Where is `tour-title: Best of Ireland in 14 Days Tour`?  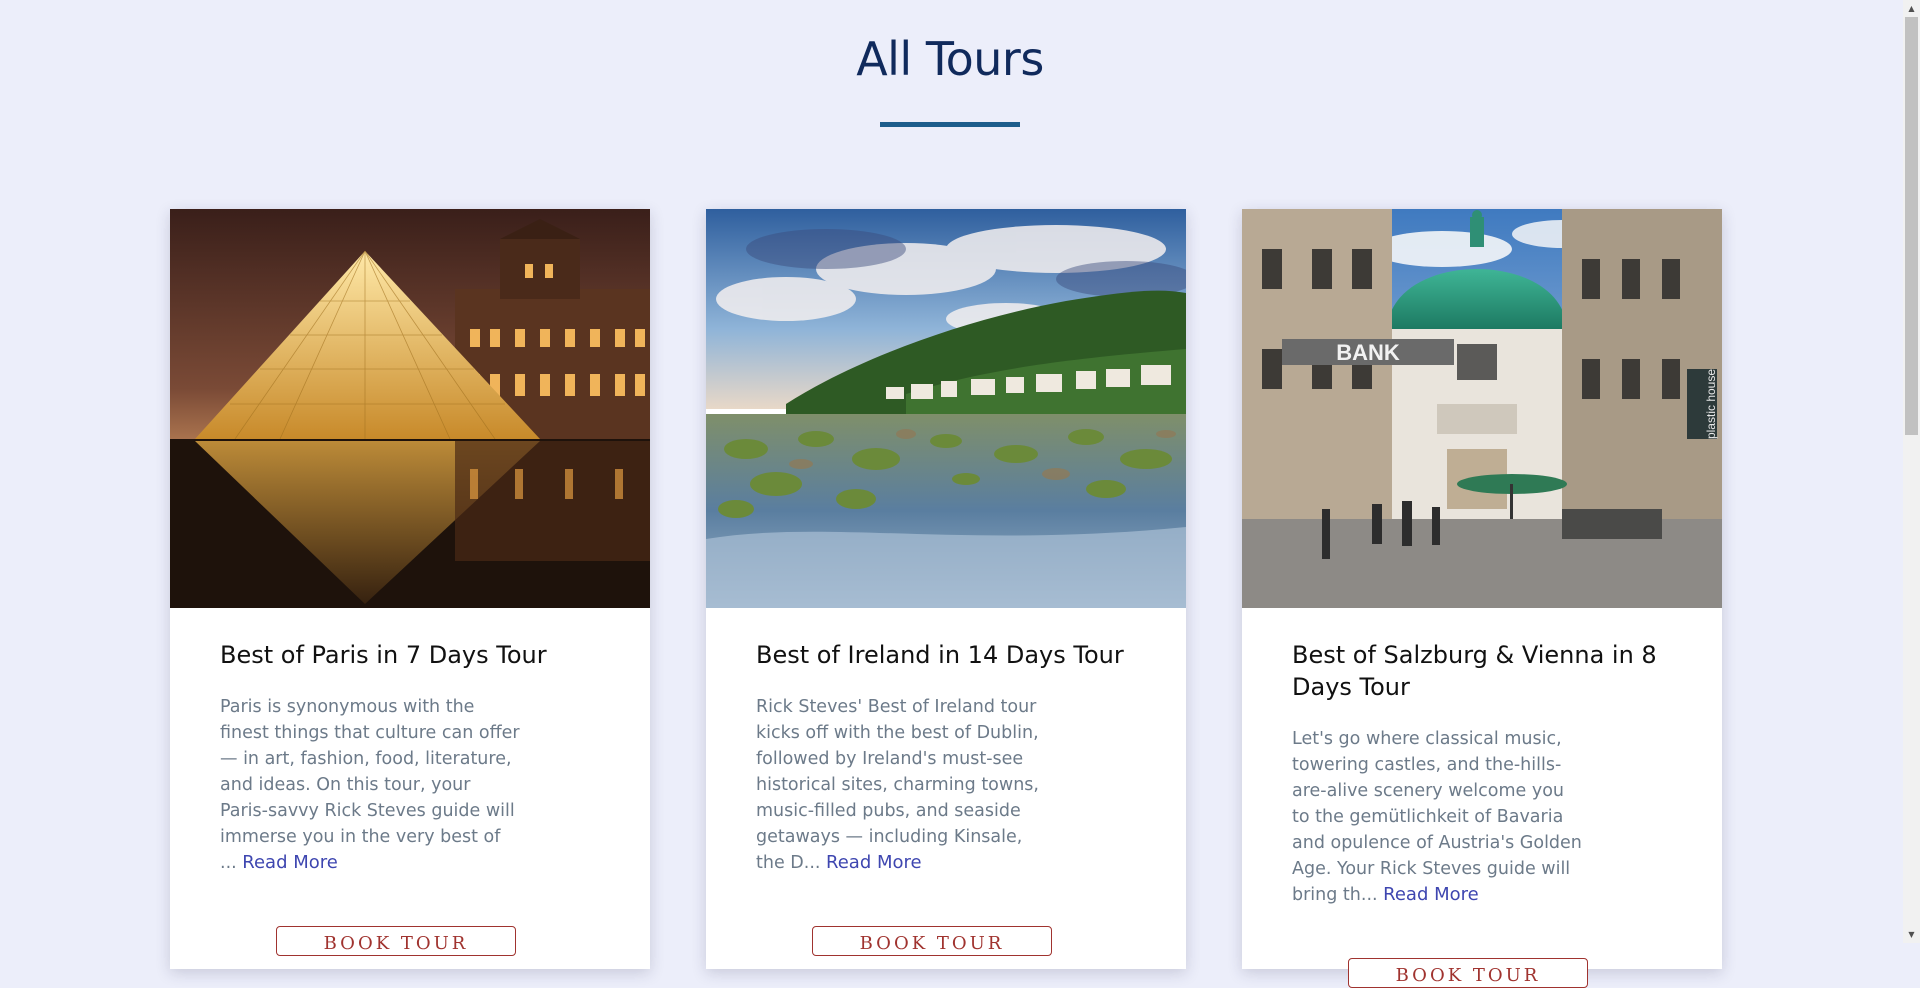 tour-title: Best of Ireland in 14 Days Tour is located at coordinates (956, 655).